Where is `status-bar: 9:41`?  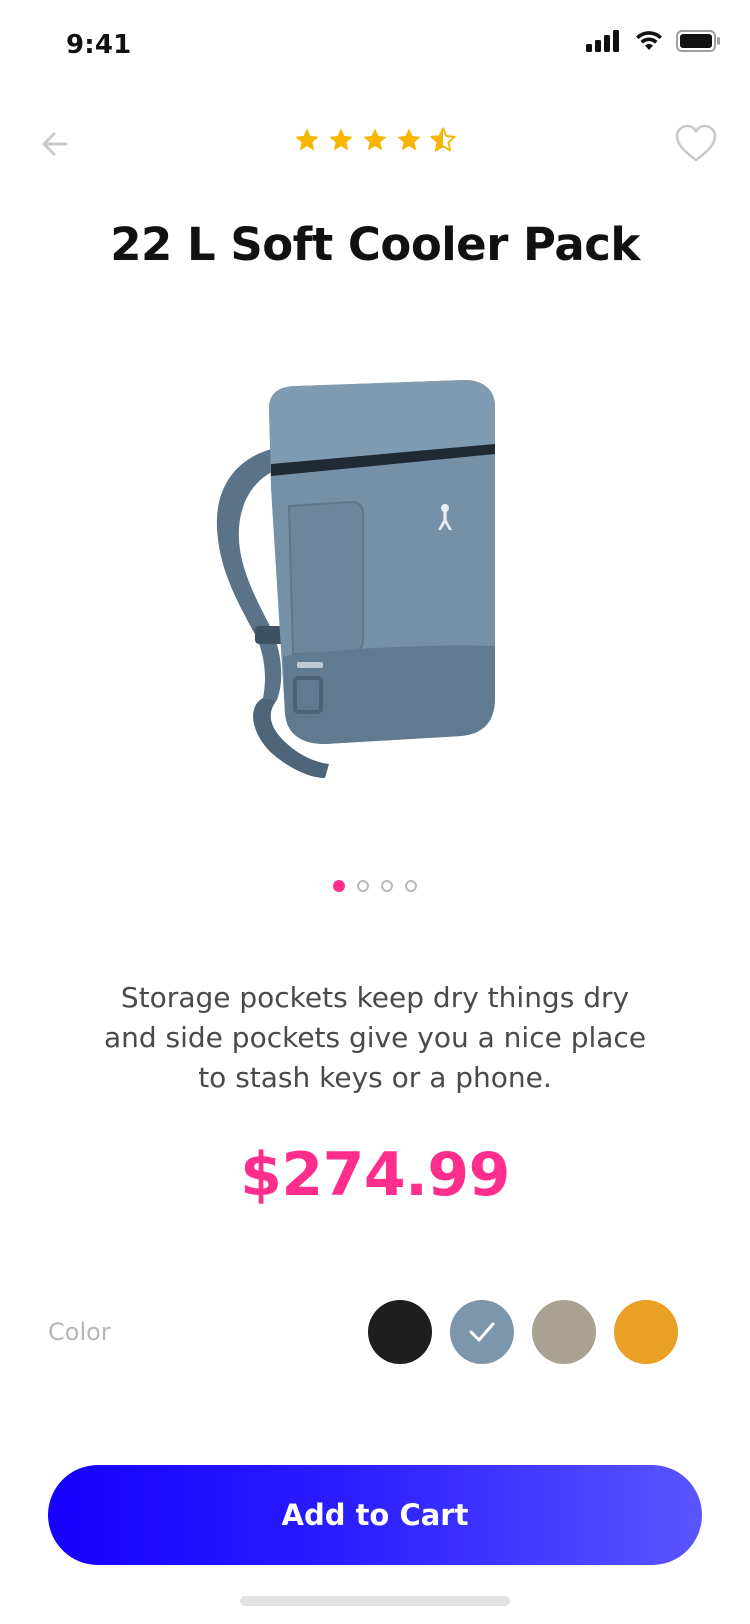
status-bar: 9:41 is located at coordinates (375, 45).